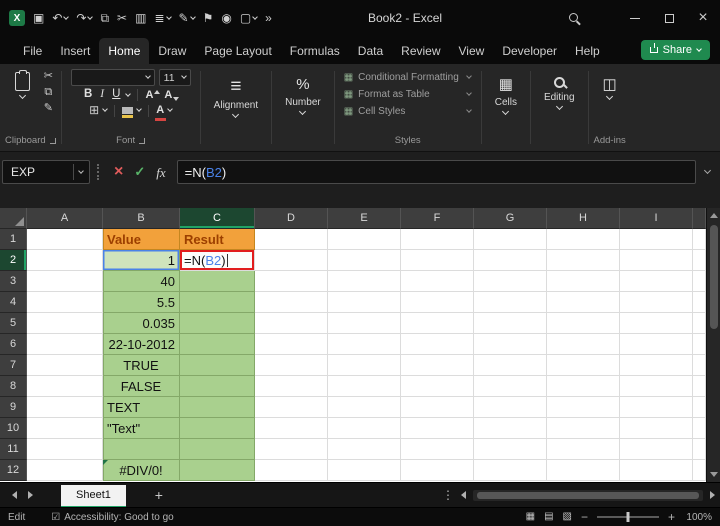  Describe the element at coordinates (163, 18) in the screenshot. I see `database-icon: ≣` at that location.